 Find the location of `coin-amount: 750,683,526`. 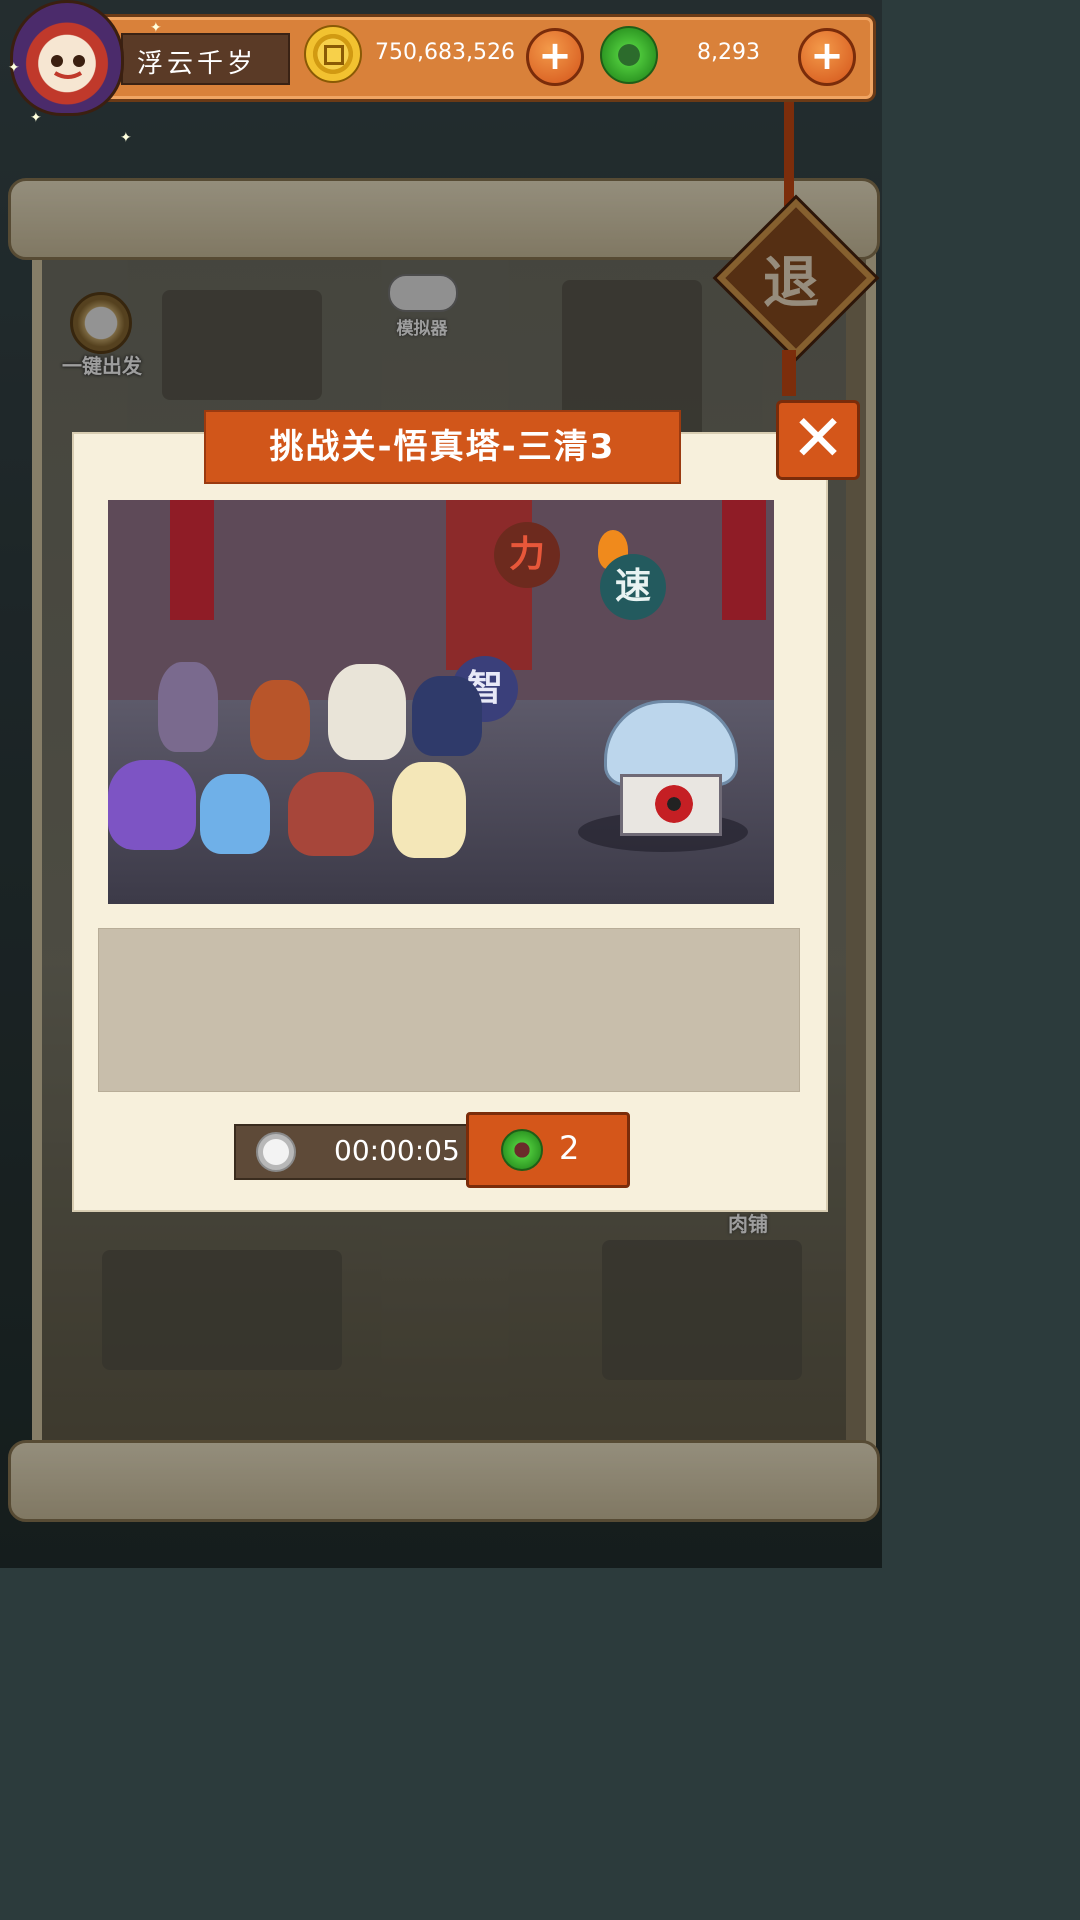

coin-amount: 750,683,526 is located at coordinates (445, 52).